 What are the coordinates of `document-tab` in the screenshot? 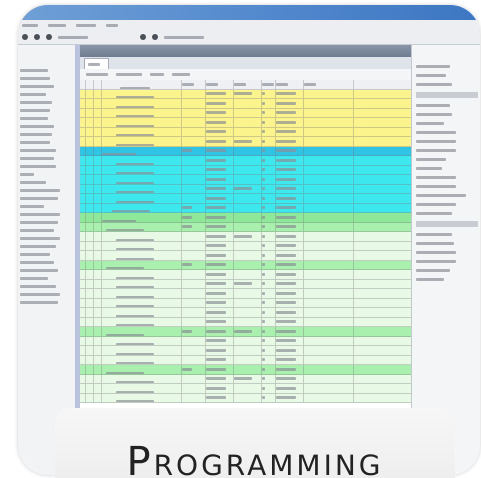 It's located at (96, 63).